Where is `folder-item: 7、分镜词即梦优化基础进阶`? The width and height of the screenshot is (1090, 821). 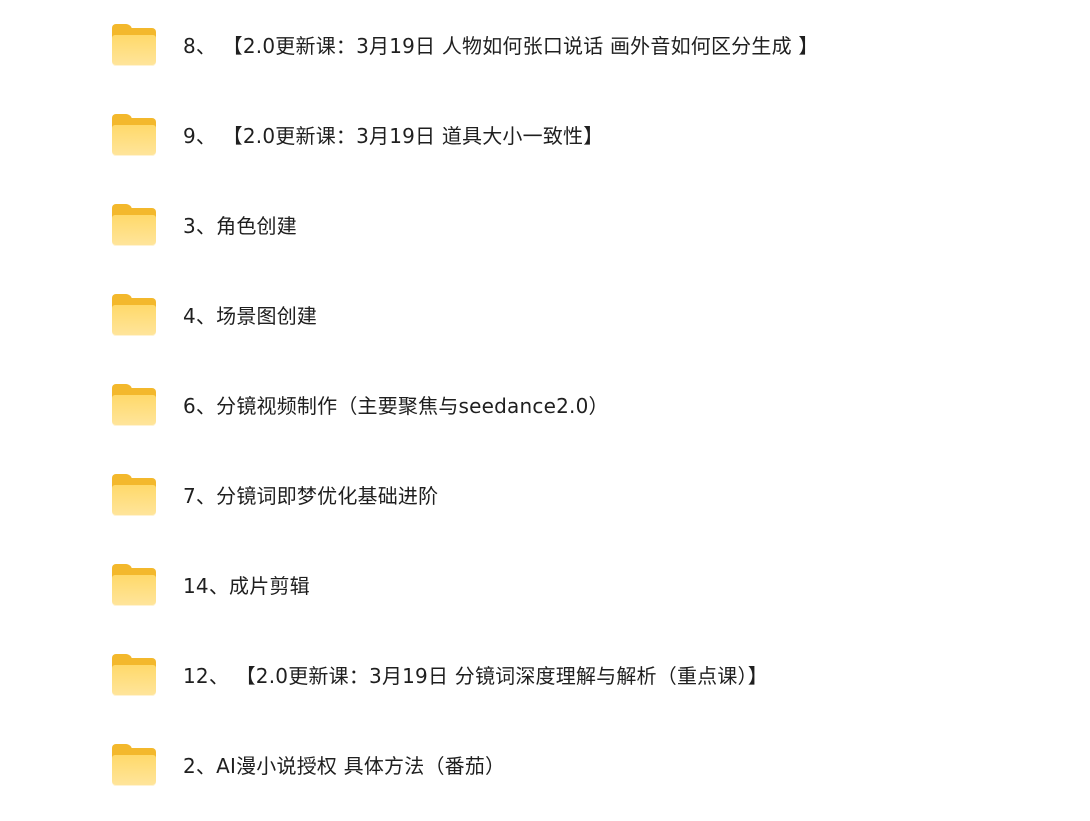 folder-item: 7、分镜词即梦优化基础进阶 is located at coordinates (560, 496).